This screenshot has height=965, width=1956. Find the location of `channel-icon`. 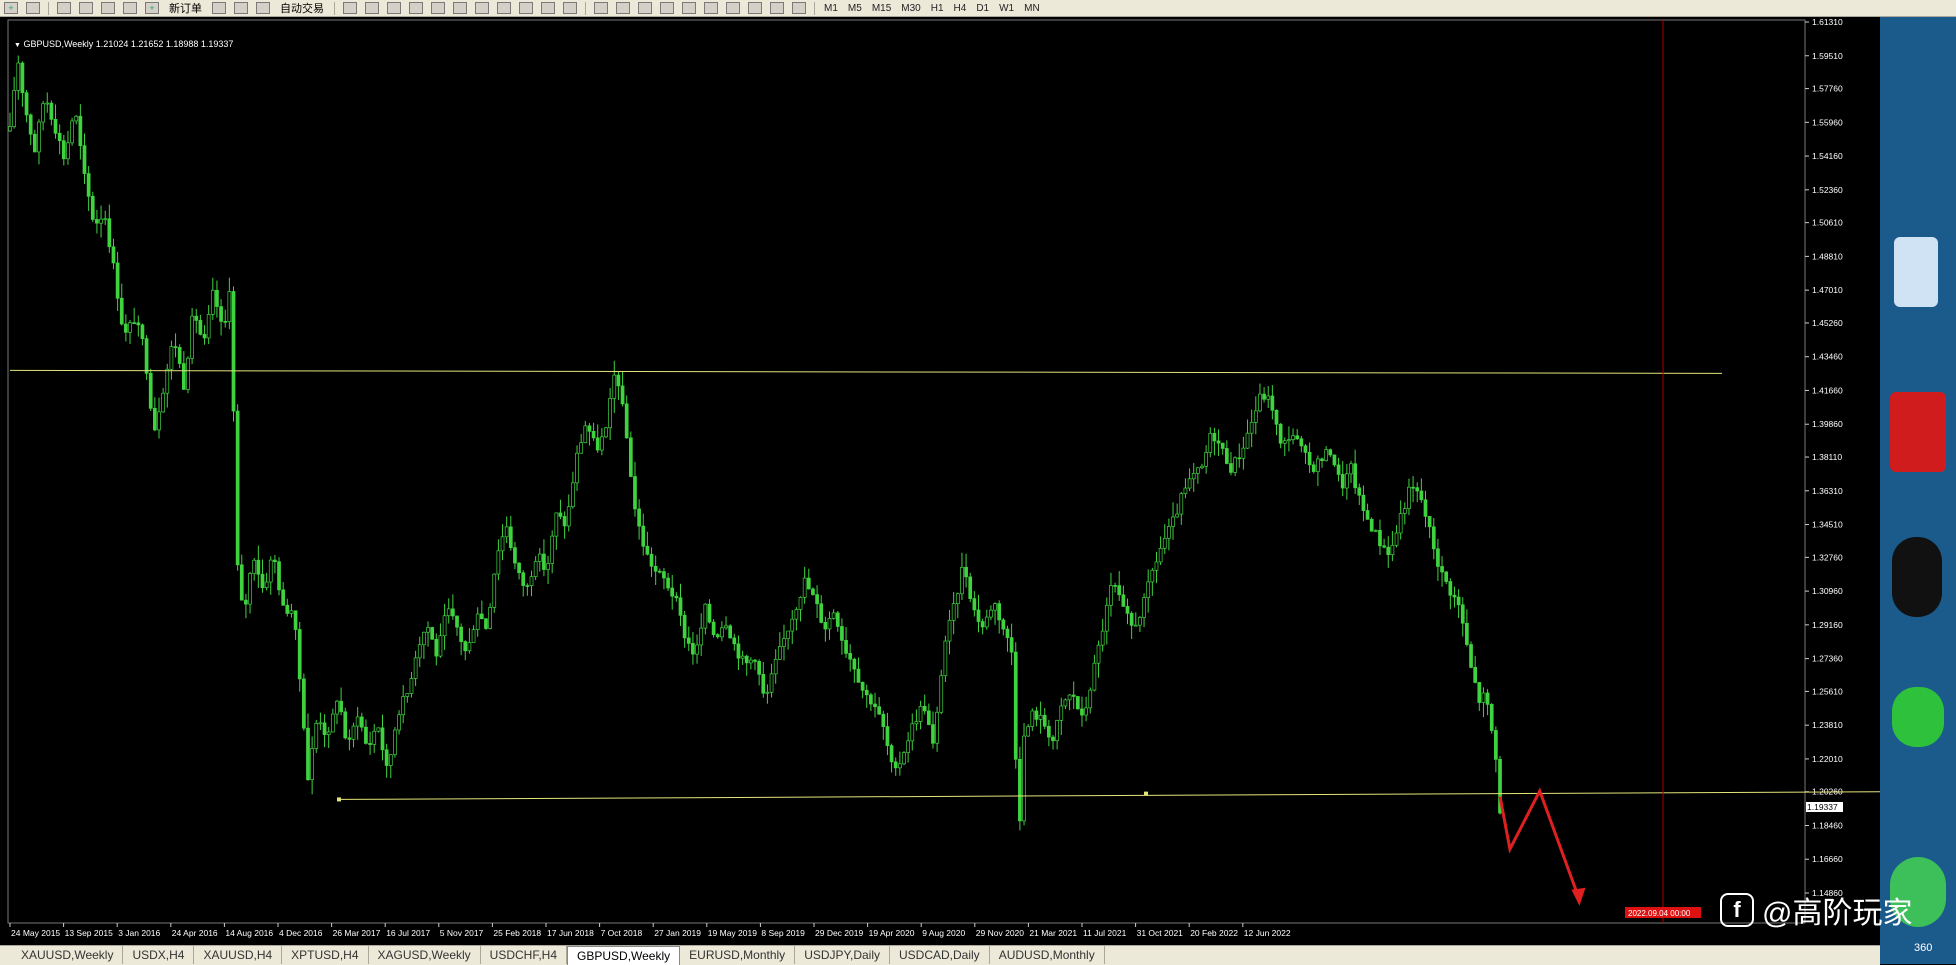

channel-icon is located at coordinates (711, 8).